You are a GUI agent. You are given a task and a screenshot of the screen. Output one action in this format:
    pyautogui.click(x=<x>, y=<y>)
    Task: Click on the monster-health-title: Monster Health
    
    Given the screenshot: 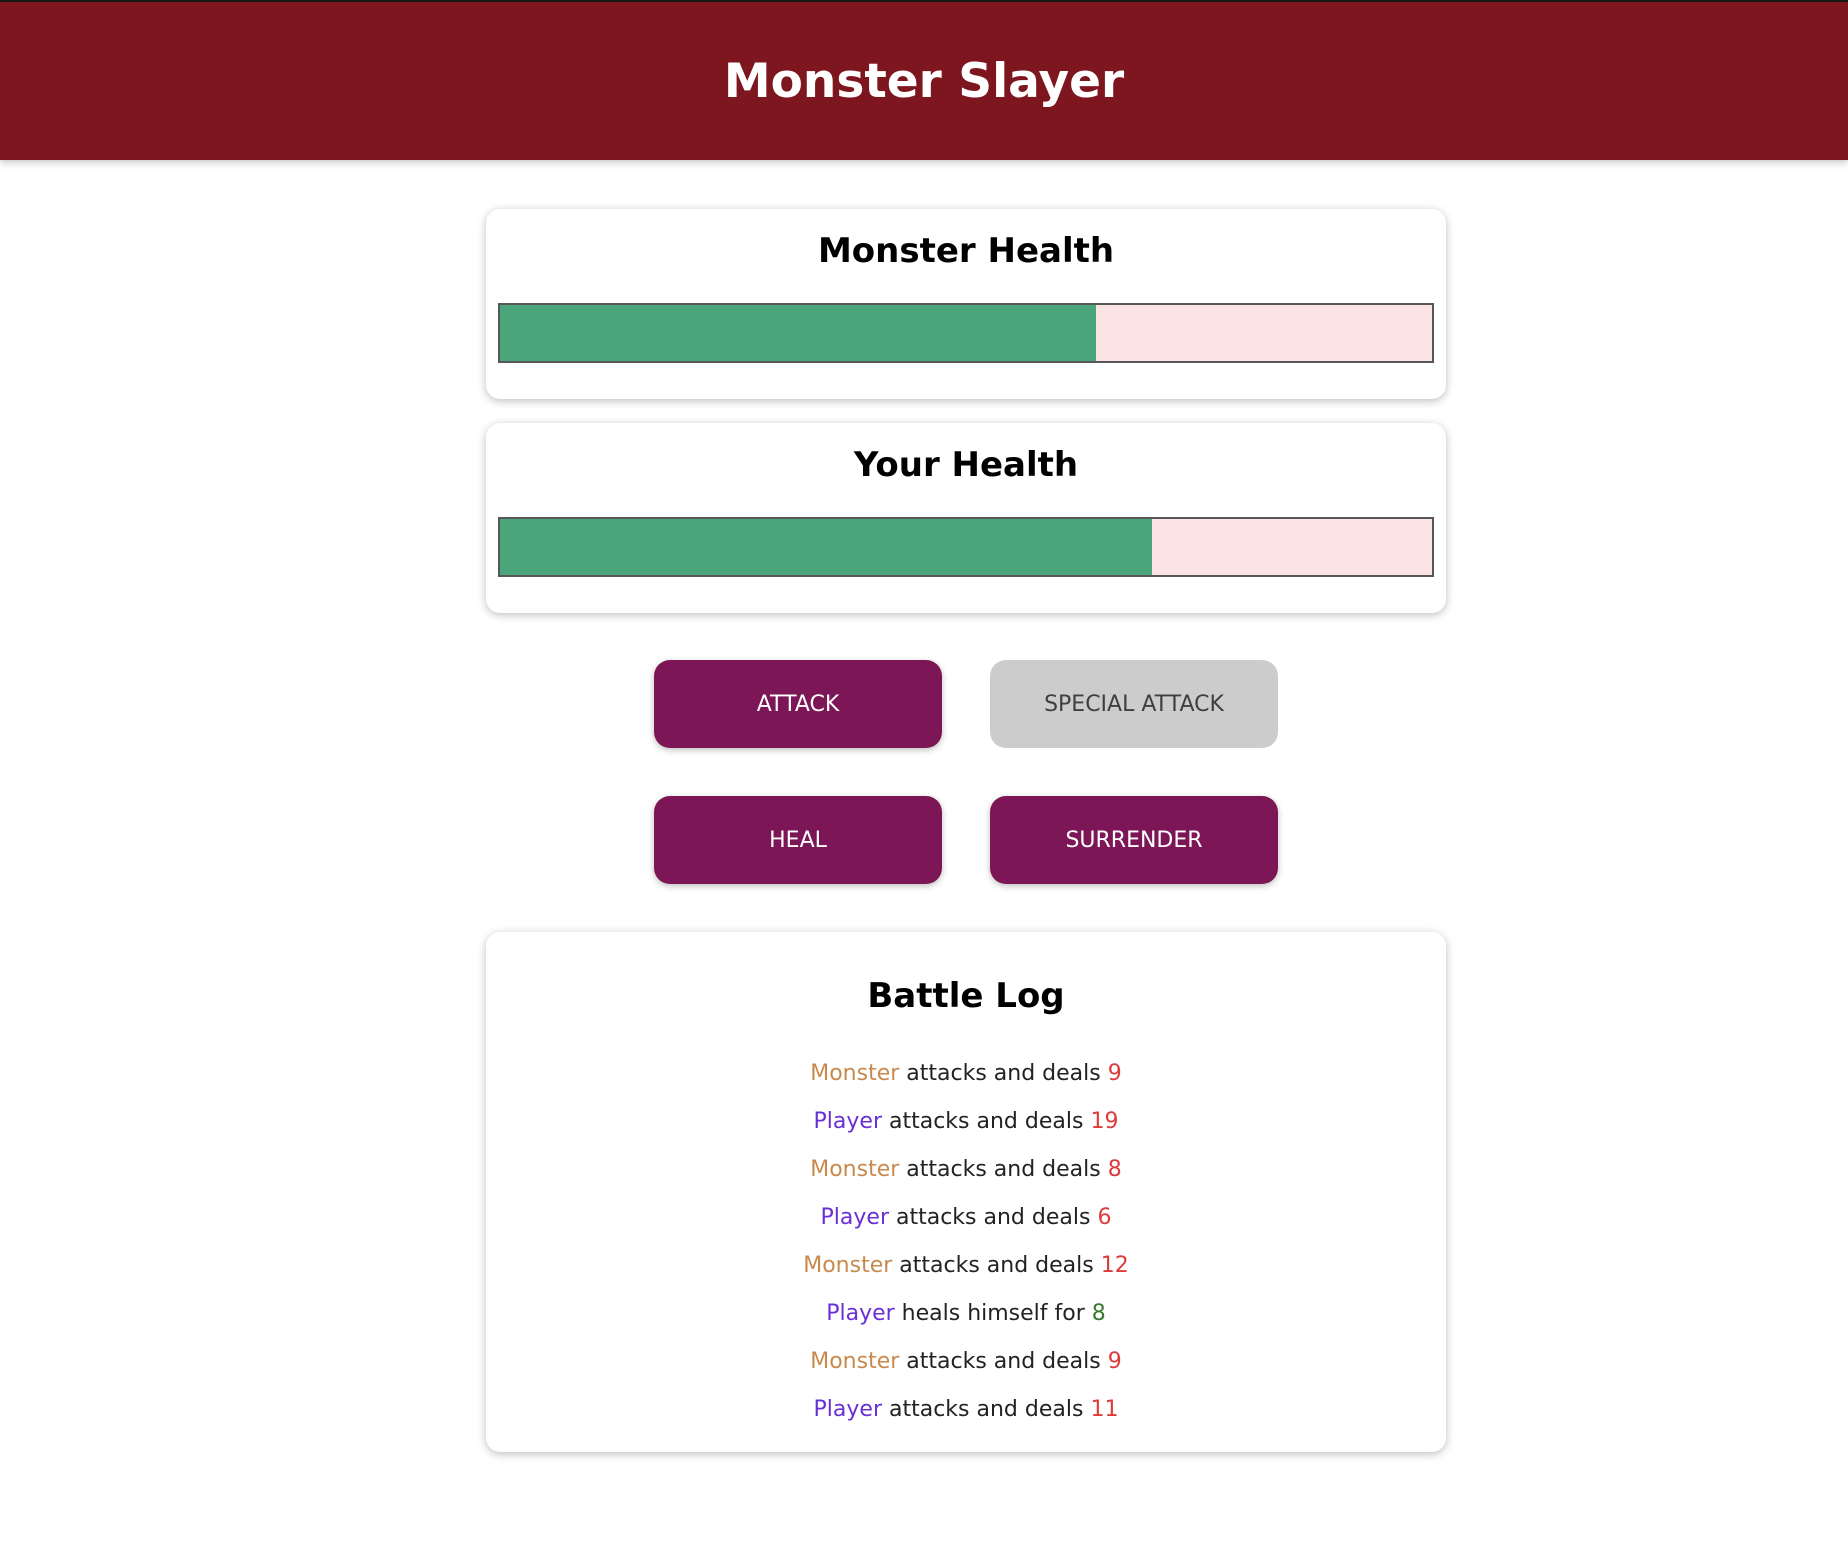 What is the action you would take?
    pyautogui.click(x=966, y=251)
    